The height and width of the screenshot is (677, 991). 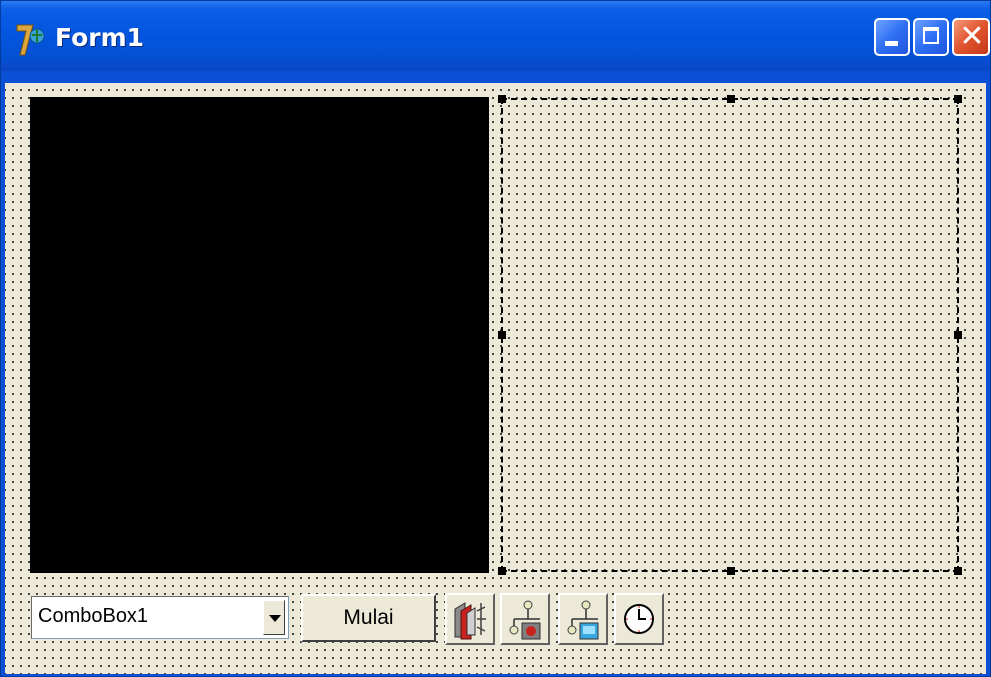 I want to click on window-title: Form1, so click(x=100, y=37).